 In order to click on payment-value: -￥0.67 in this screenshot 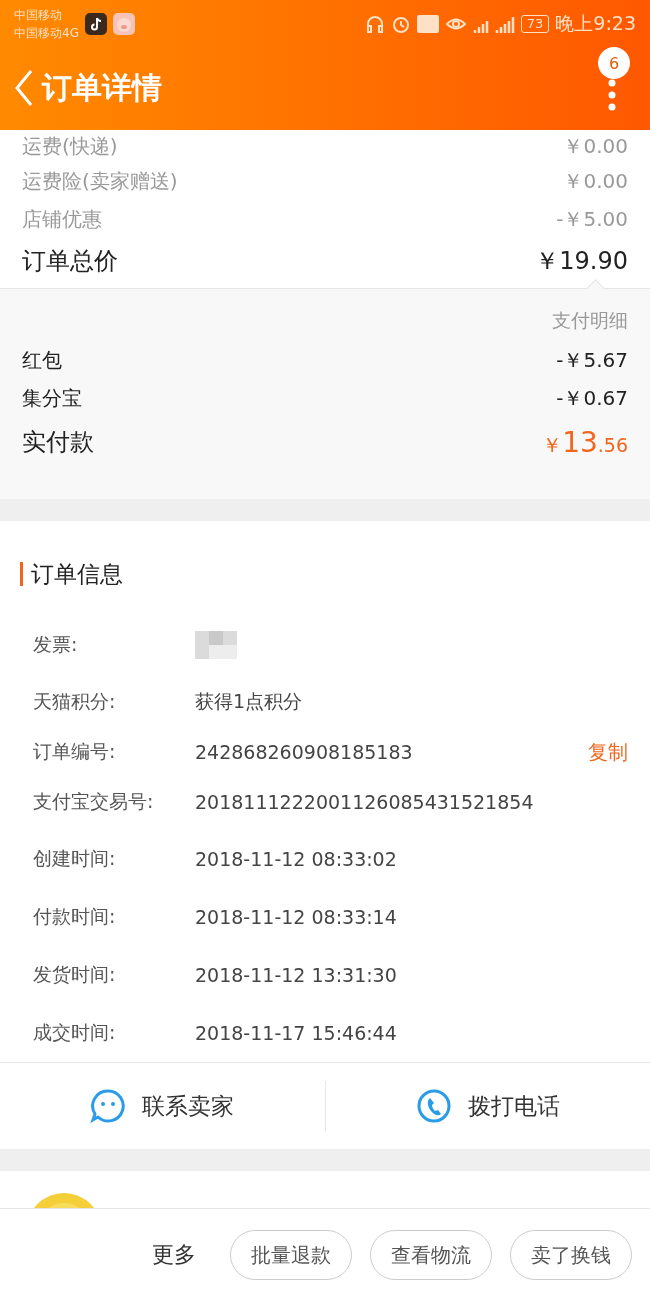, I will do `click(592, 398)`.